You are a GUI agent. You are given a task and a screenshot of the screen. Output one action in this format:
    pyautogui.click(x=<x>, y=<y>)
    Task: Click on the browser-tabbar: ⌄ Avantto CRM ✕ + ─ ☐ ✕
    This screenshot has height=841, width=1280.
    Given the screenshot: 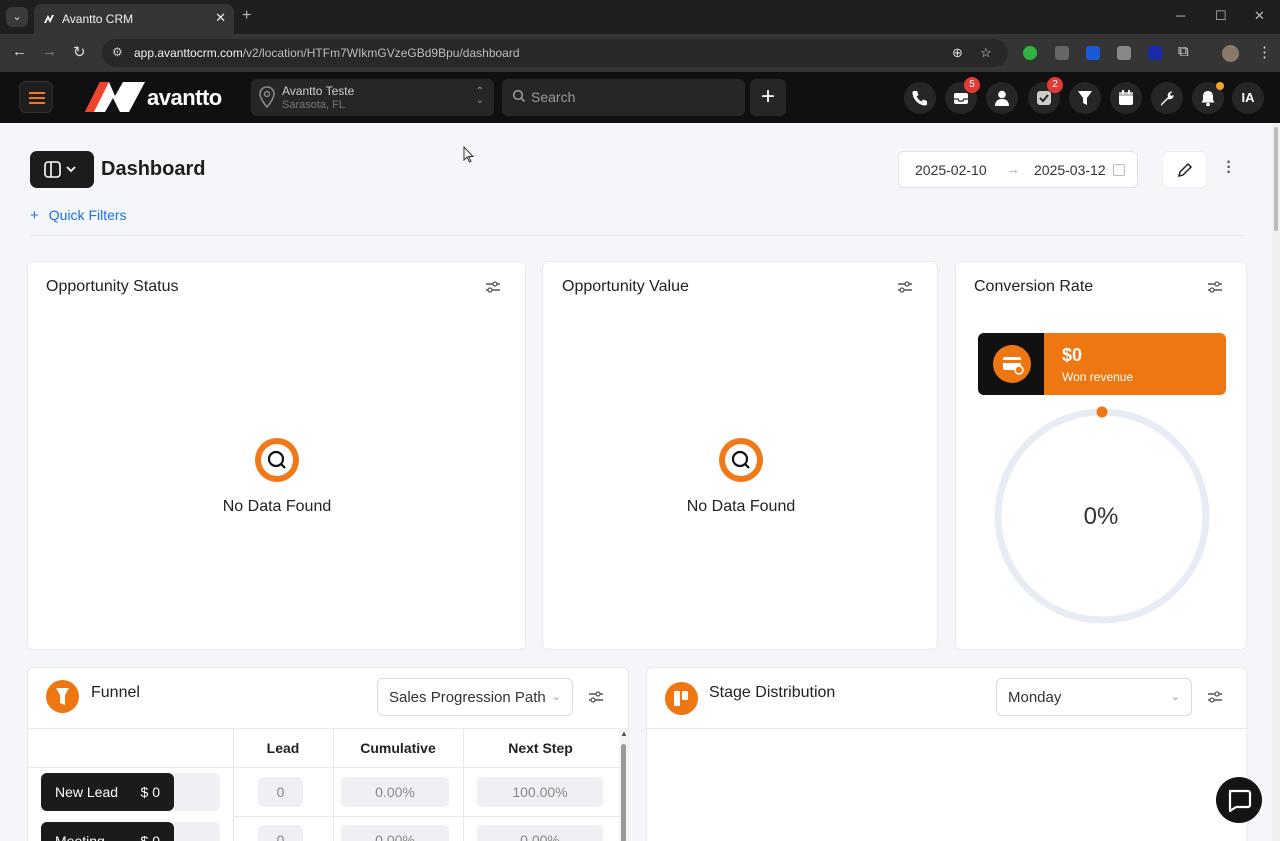 What is the action you would take?
    pyautogui.click(x=640, y=17)
    